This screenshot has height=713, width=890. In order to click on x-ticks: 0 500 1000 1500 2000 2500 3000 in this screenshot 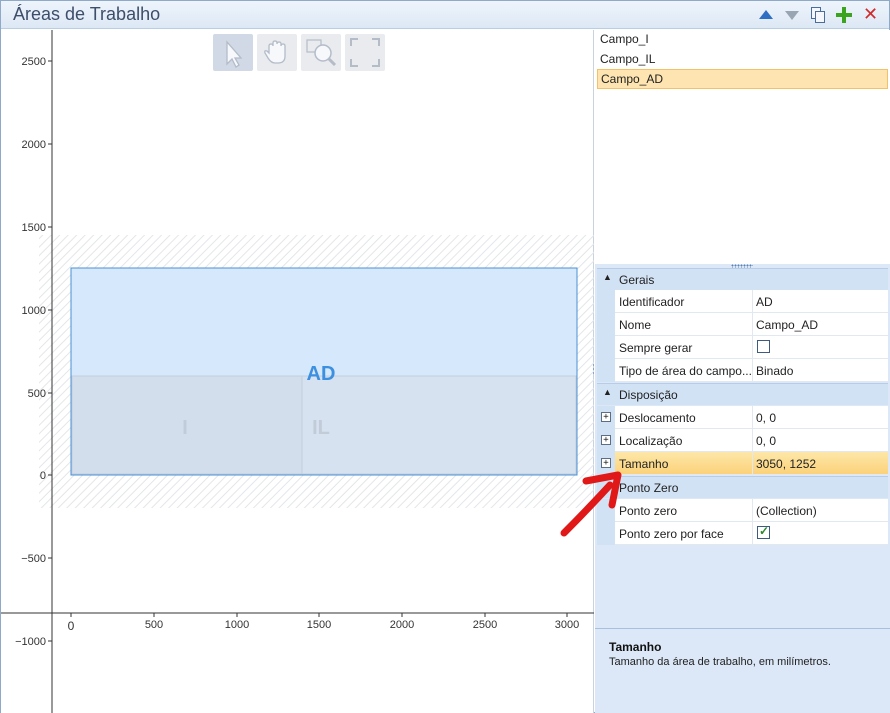, I will do `click(323, 623)`.